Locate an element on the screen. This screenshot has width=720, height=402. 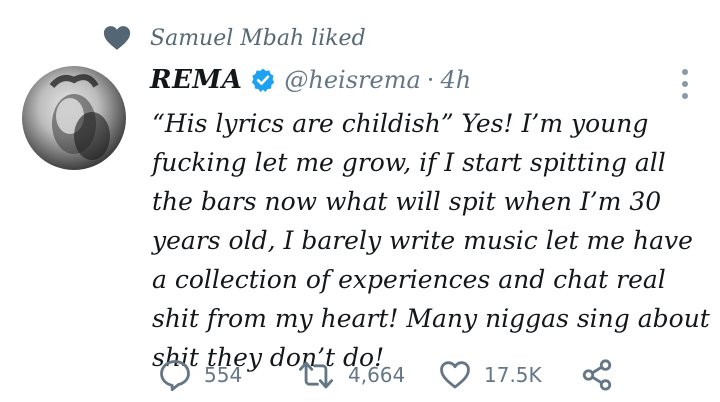
display-name: REMA is located at coordinates (196, 80).